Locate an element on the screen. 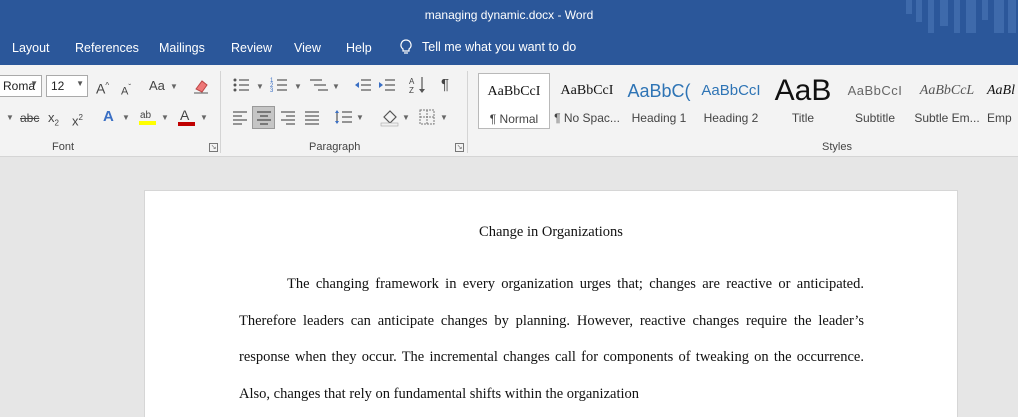 The height and width of the screenshot is (417, 1018). lightbulb-icon is located at coordinates (406, 46).